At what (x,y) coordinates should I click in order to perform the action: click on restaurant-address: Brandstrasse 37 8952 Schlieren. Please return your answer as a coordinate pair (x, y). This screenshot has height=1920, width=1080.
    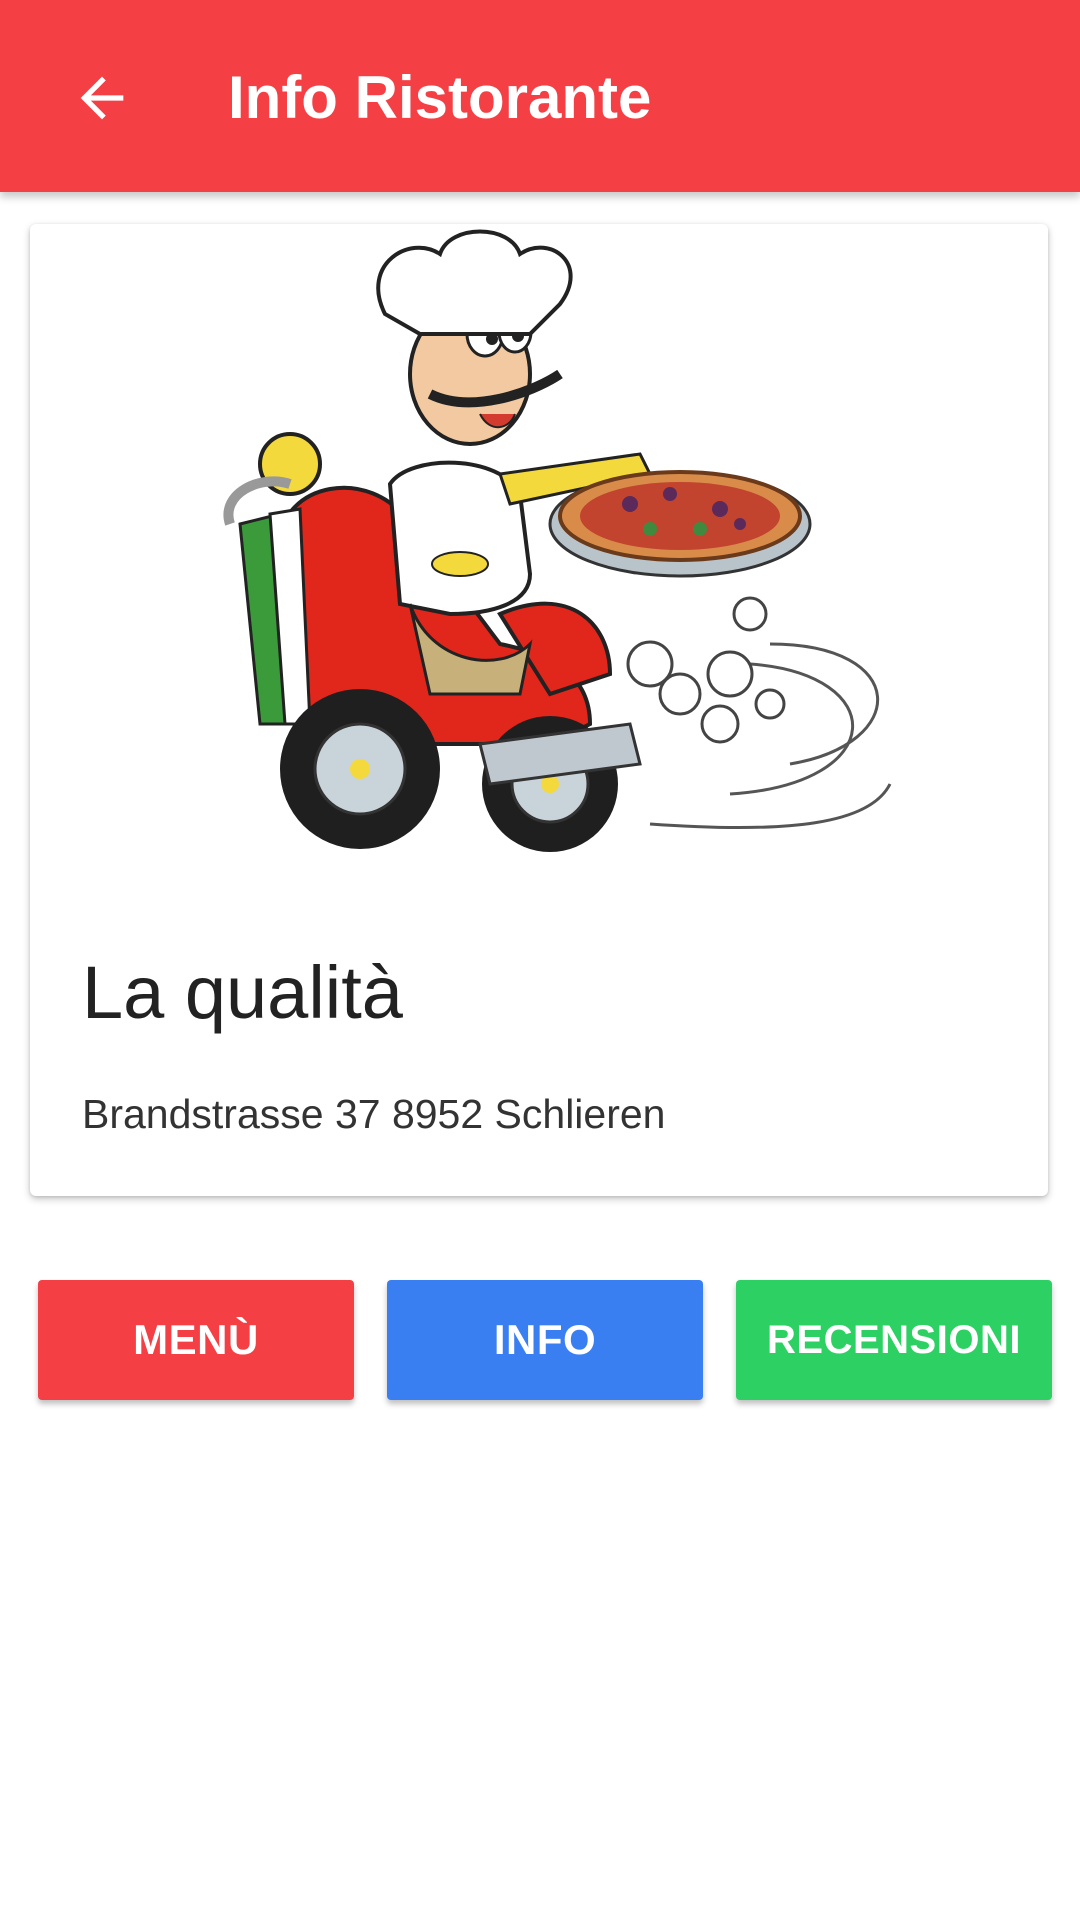
    Looking at the image, I should click on (374, 1114).